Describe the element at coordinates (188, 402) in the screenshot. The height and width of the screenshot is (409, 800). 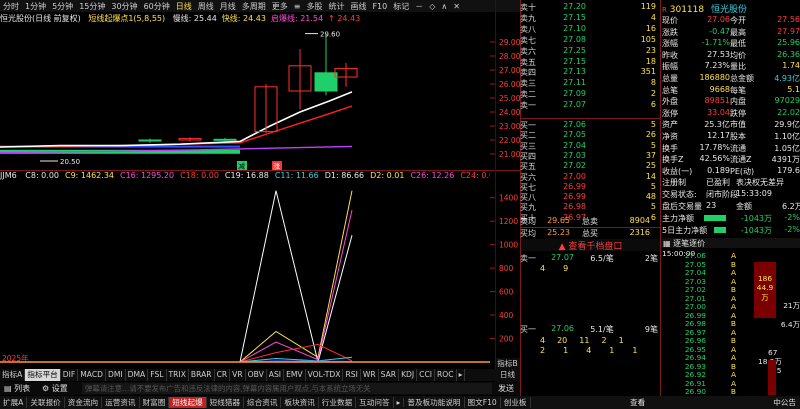
I see `bottom-tab-5: 短线起爆` at that location.